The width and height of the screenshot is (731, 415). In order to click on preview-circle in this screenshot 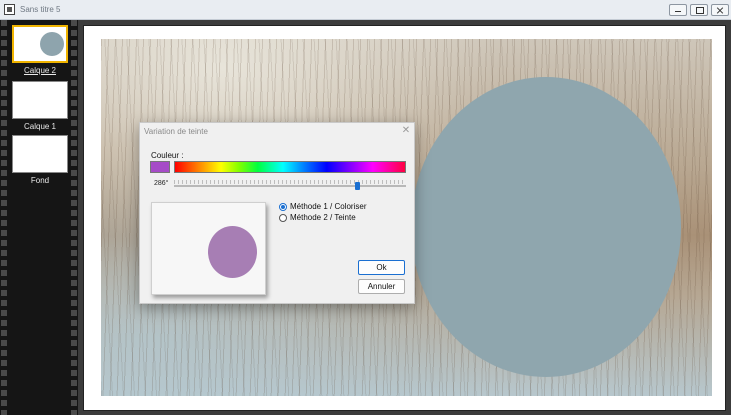, I will do `click(232, 252)`.